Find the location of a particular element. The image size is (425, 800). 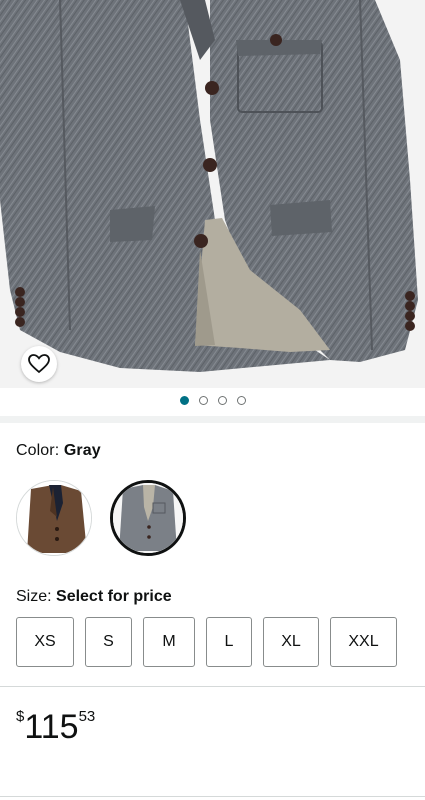

size-option-xl: XL is located at coordinates (291, 642).